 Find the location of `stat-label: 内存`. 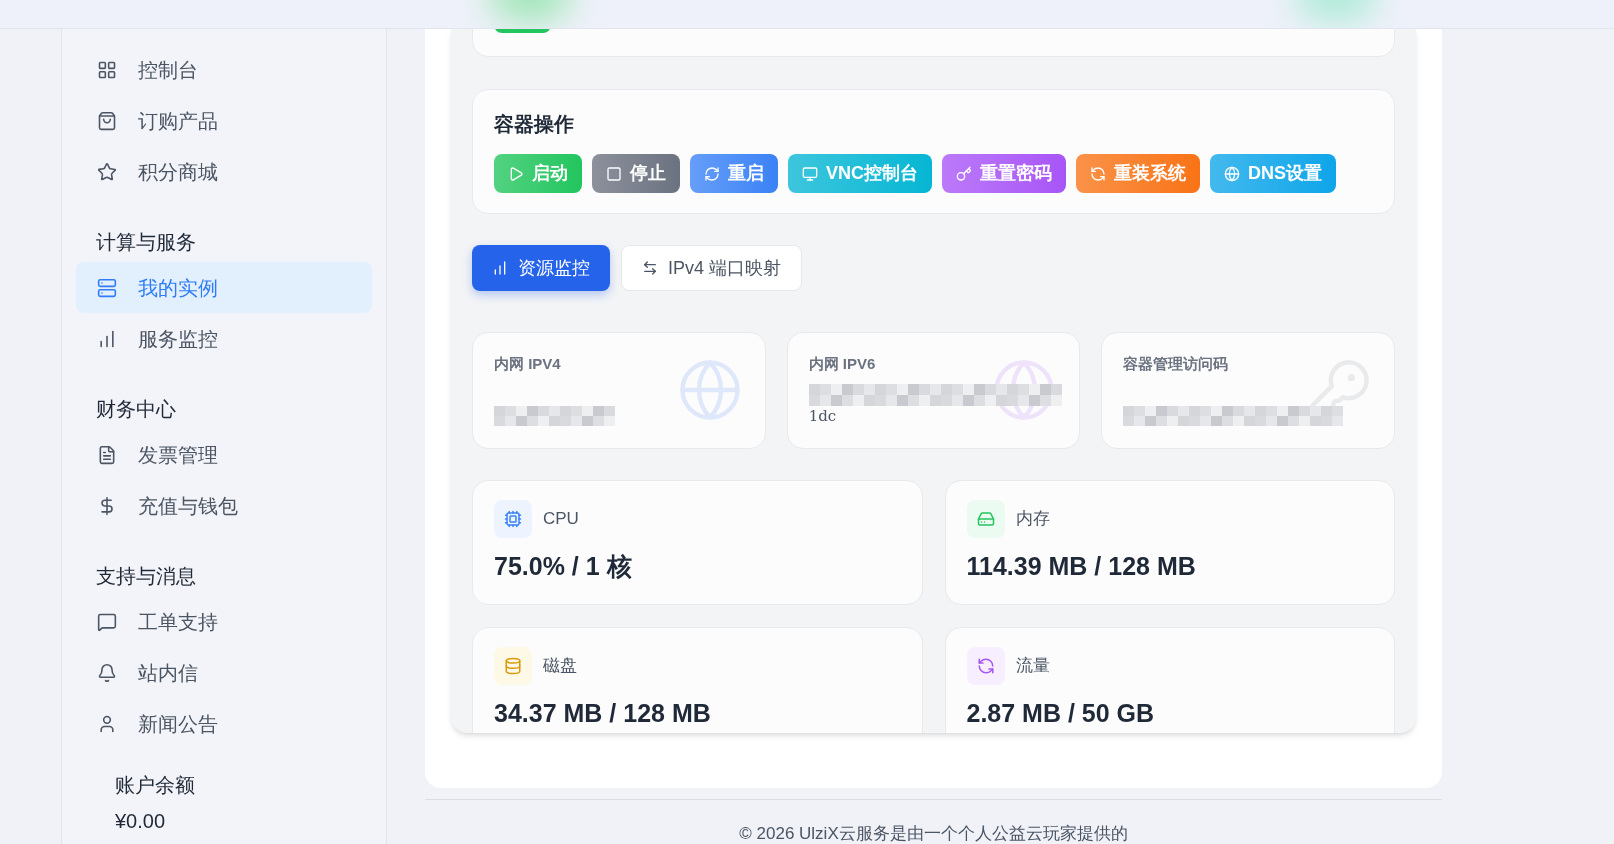

stat-label: 内存 is located at coordinates (1032, 519).